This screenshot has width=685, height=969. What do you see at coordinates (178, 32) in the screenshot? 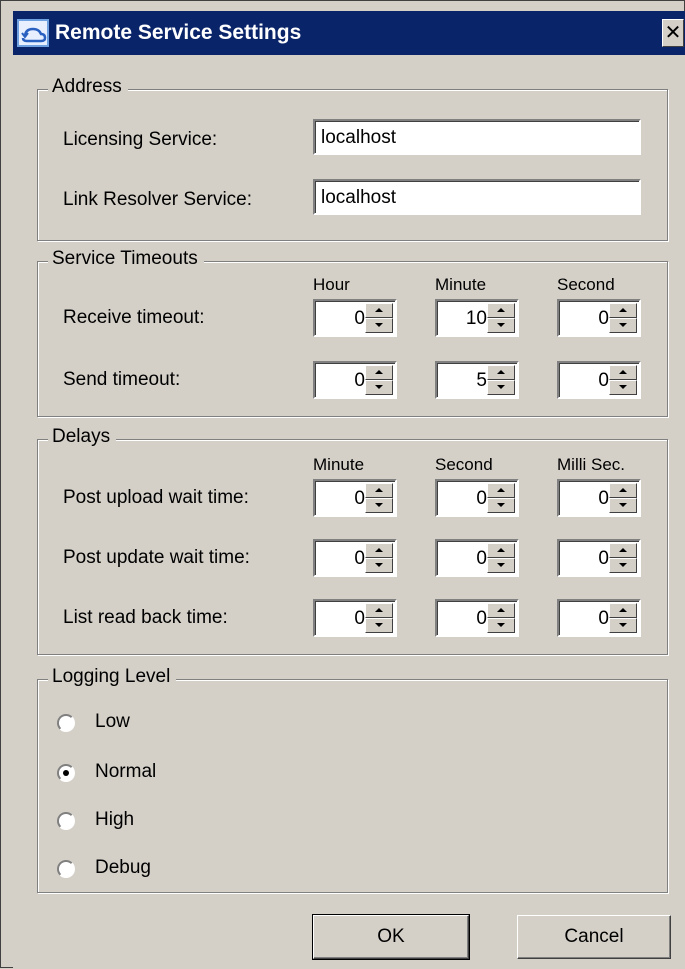
I see `window-title: Remote Service Settings` at bounding box center [178, 32].